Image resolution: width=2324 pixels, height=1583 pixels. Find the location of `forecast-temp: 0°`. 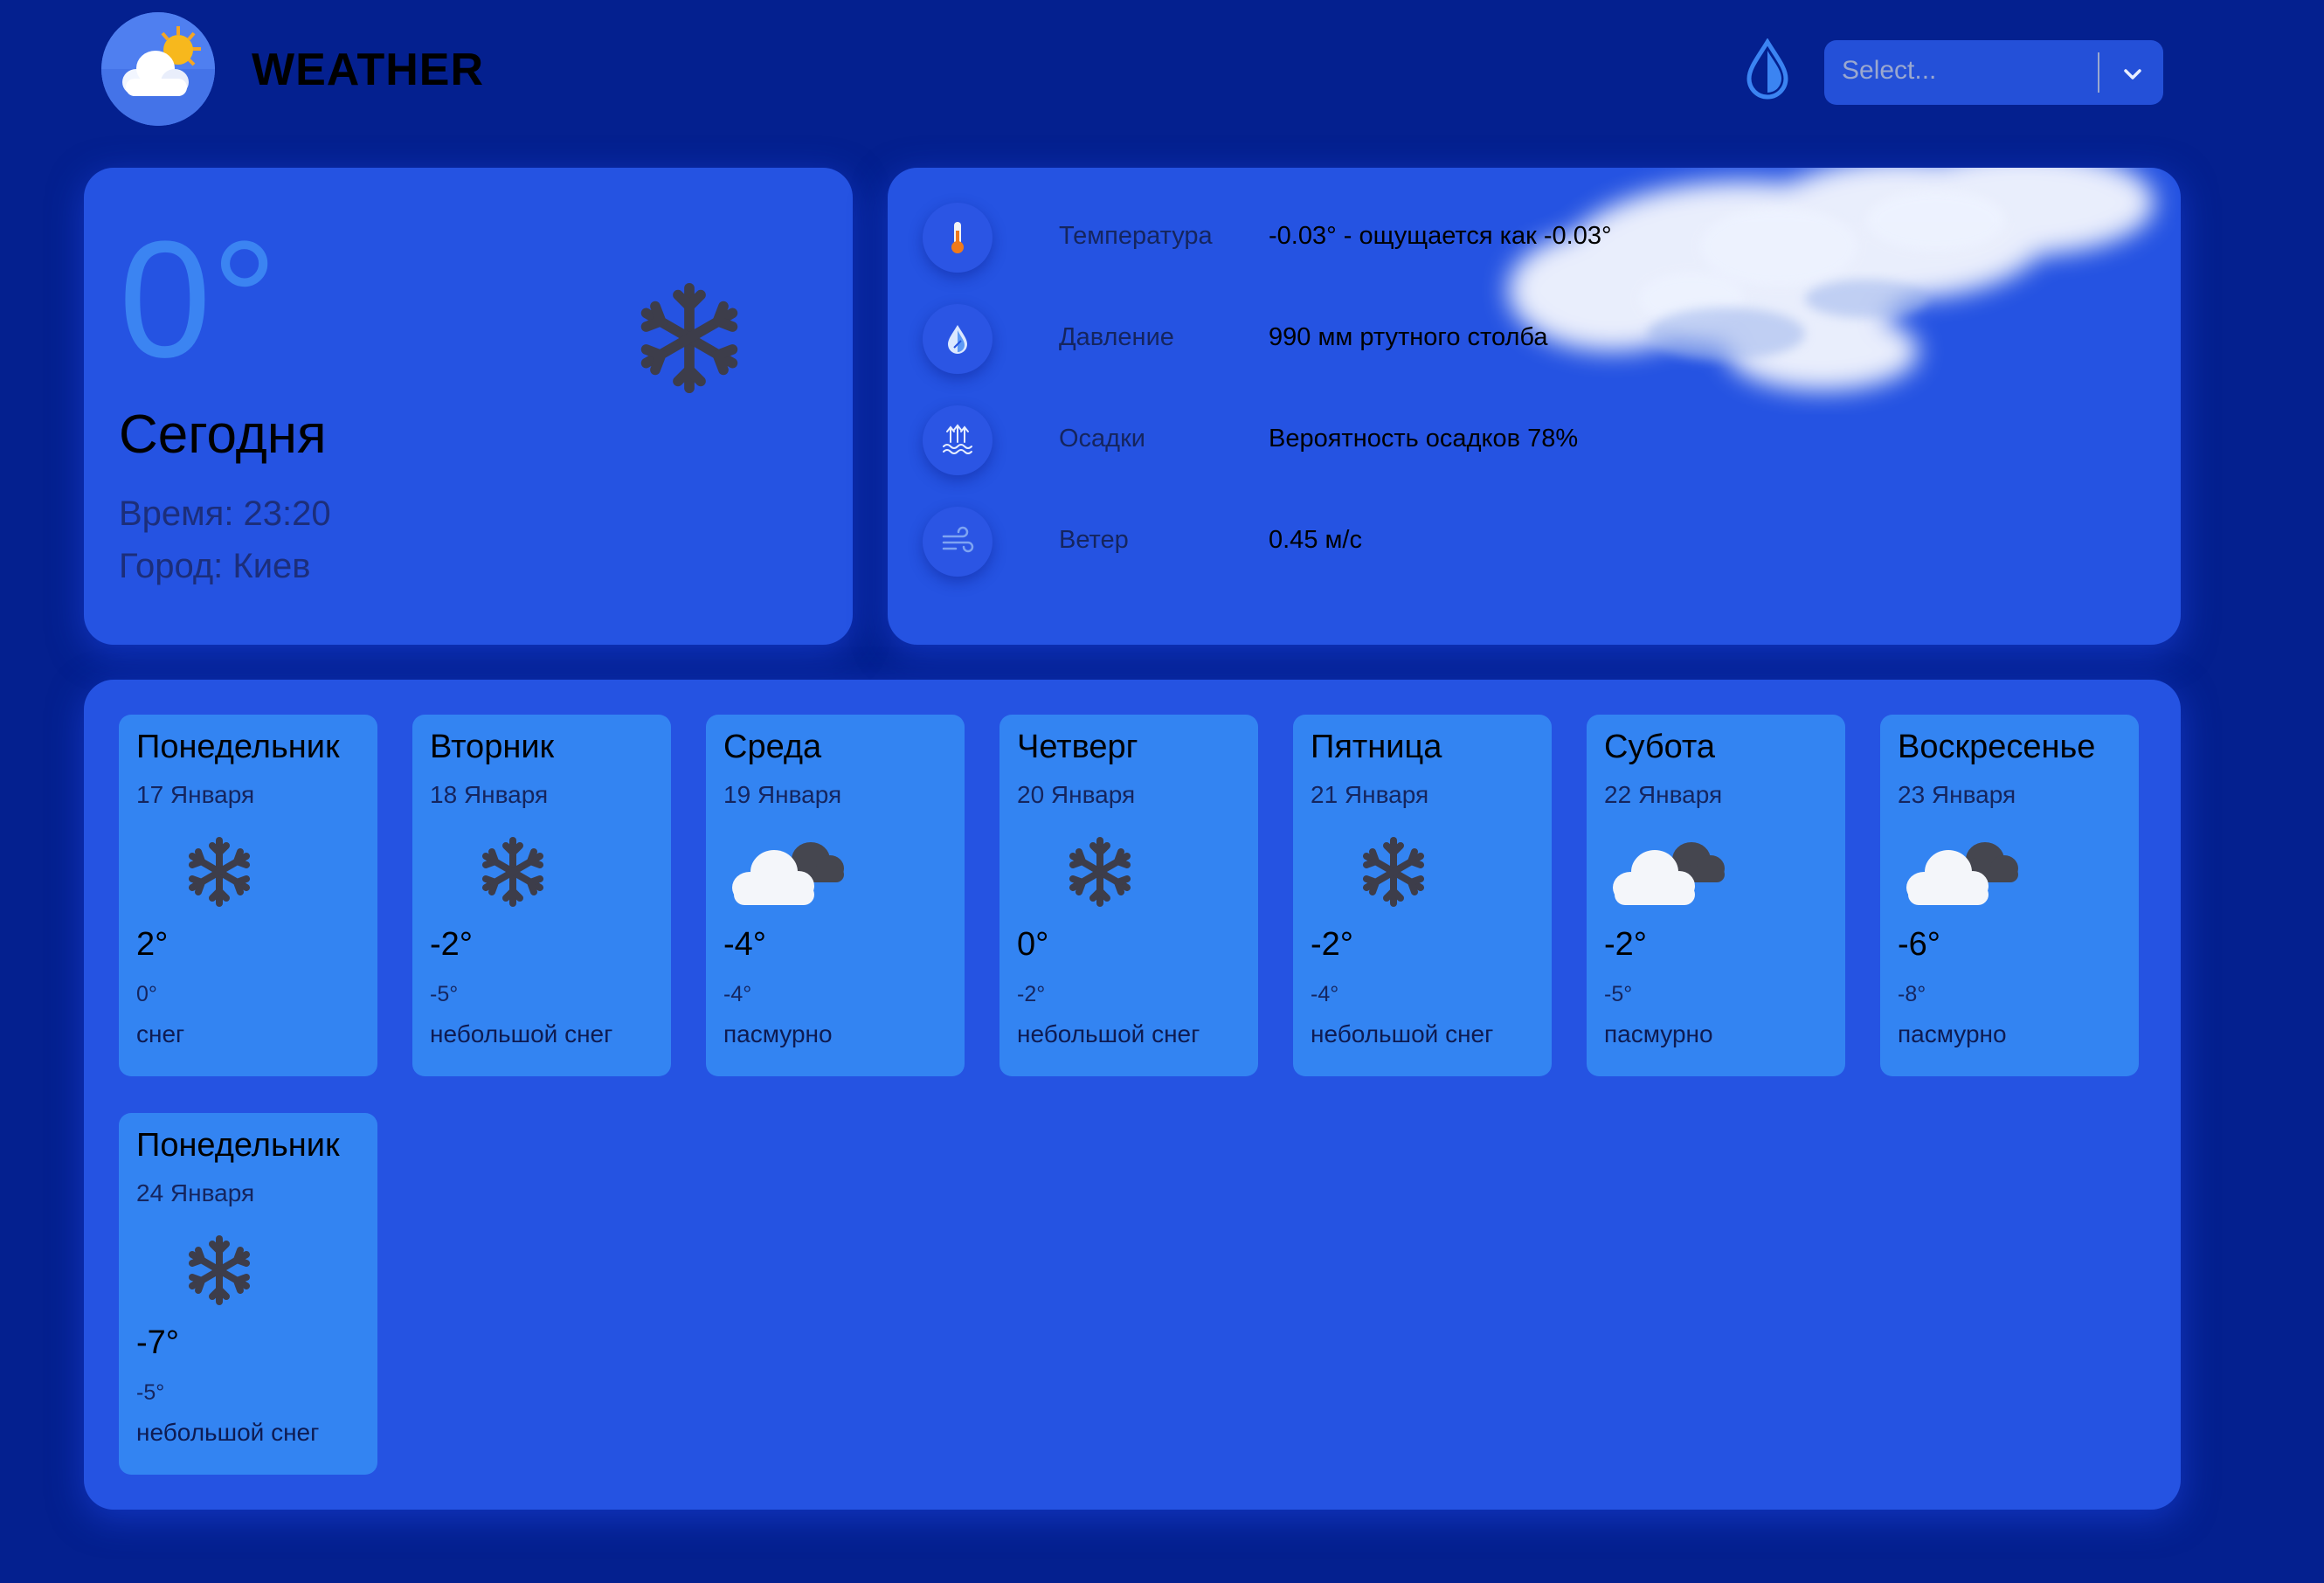

forecast-temp: 0° is located at coordinates (1033, 944).